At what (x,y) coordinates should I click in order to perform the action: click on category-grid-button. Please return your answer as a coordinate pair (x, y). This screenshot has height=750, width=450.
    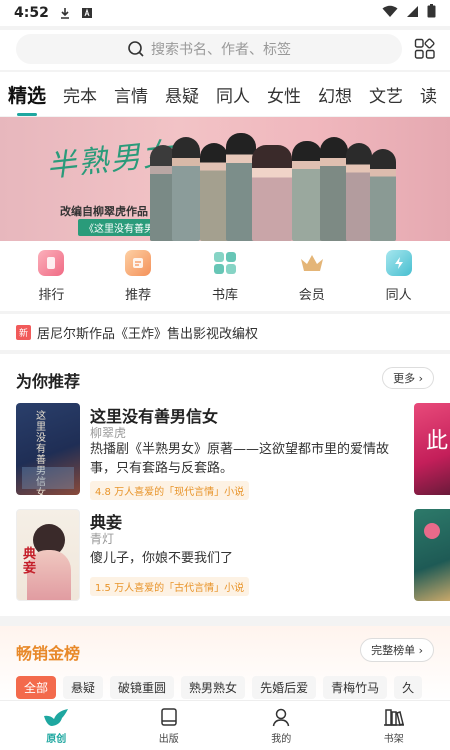
    Looking at the image, I should click on (426, 50).